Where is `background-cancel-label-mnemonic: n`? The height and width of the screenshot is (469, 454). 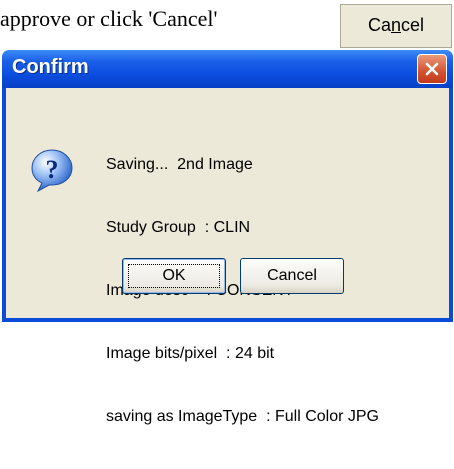
background-cancel-label-mnemonic: n is located at coordinates (395, 25).